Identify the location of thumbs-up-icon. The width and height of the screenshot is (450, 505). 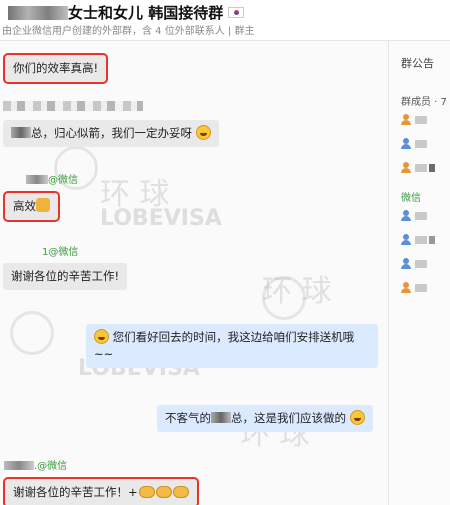
(43, 205).